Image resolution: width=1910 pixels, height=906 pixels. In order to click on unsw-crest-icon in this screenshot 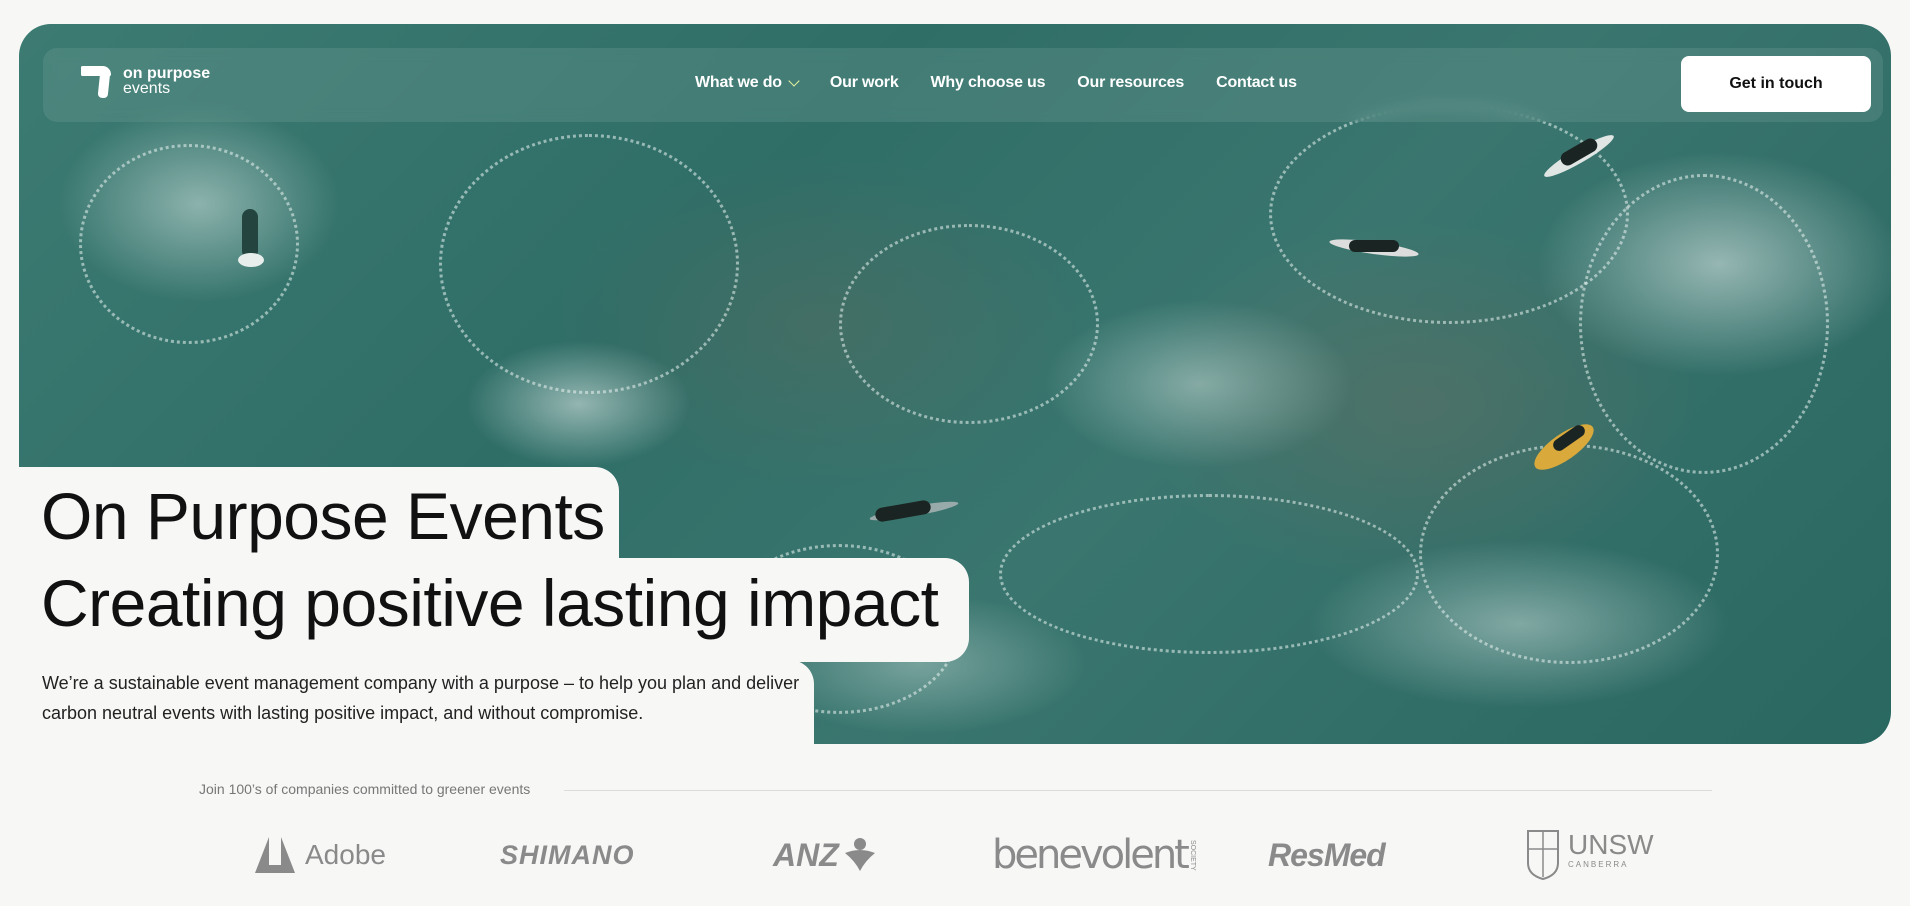, I will do `click(1543, 855)`.